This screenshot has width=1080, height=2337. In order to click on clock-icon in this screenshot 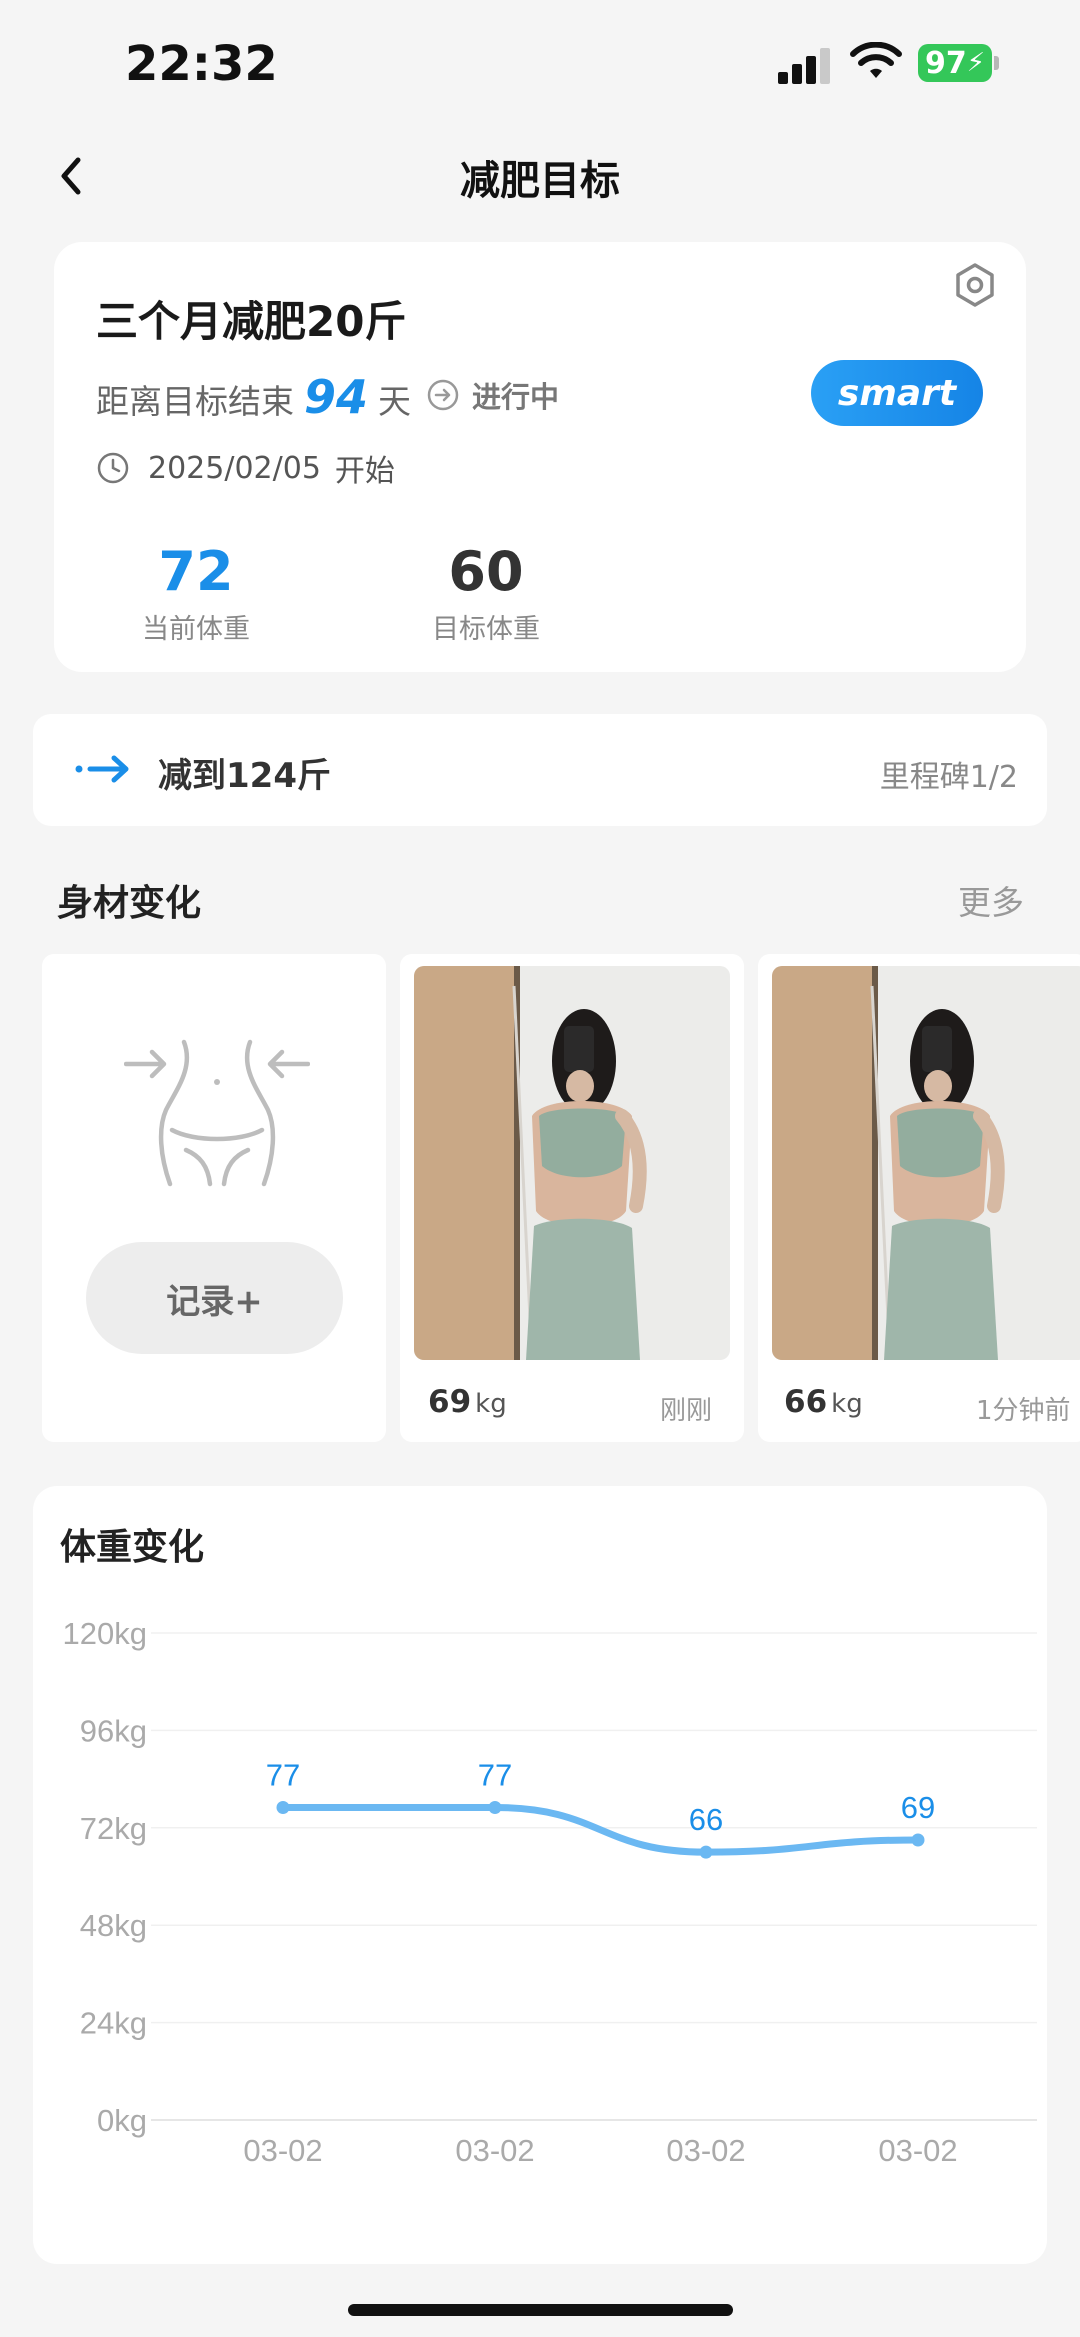, I will do `click(113, 468)`.